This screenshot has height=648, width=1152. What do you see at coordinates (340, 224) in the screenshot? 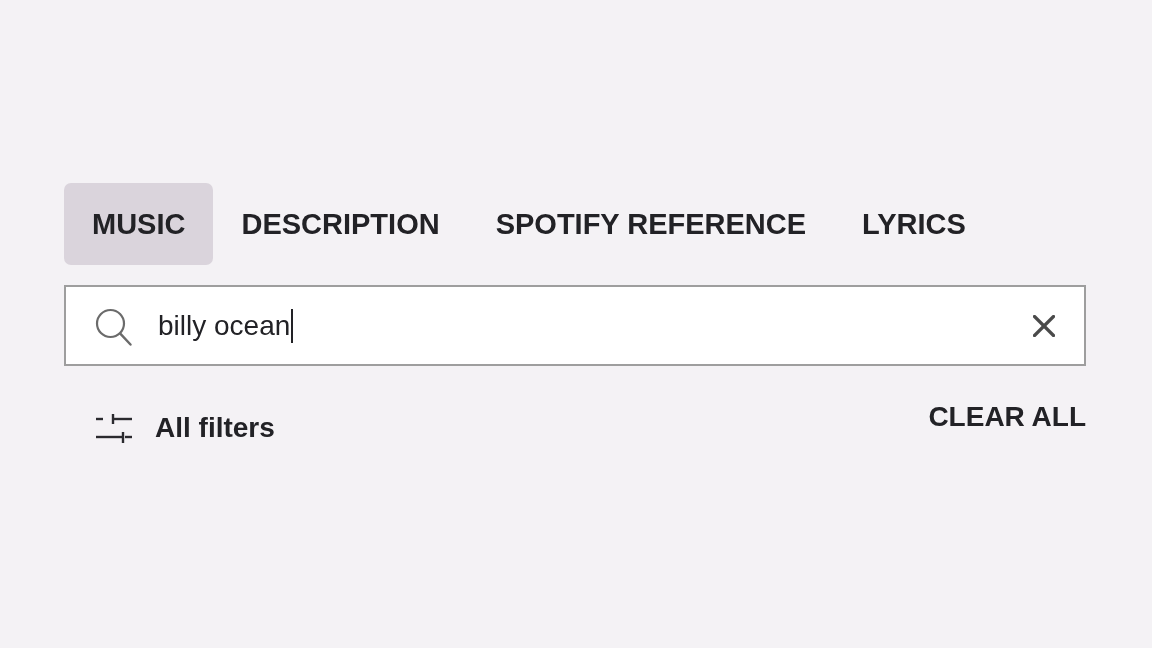
I see `tab: DESCRIPTION` at bounding box center [340, 224].